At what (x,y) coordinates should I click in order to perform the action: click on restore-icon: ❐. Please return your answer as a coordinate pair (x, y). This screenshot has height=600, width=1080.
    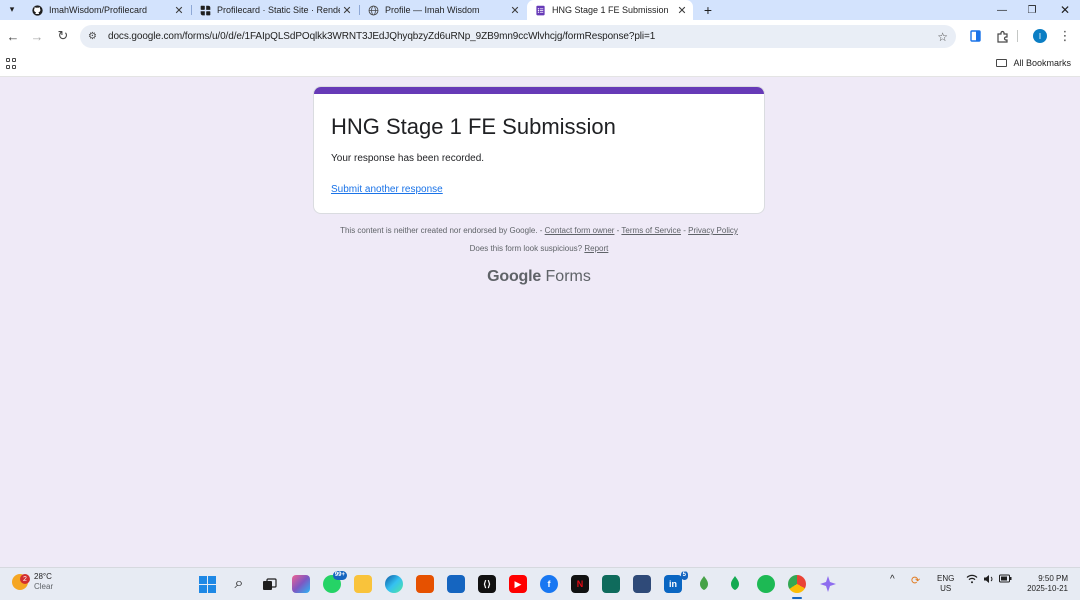
    Looking at the image, I should click on (1032, 10).